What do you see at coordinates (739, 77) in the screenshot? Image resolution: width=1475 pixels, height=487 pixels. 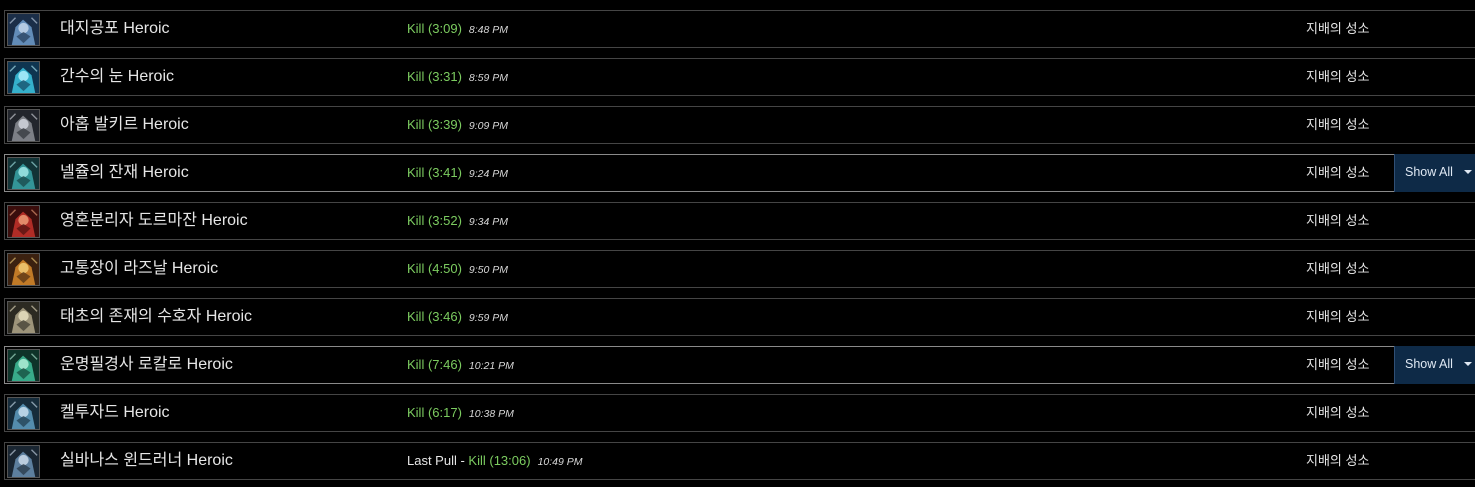 I see `fight-row: 간수의 눈 Heroic Kill (3:31) 8:59 PM 지배의 성소` at bounding box center [739, 77].